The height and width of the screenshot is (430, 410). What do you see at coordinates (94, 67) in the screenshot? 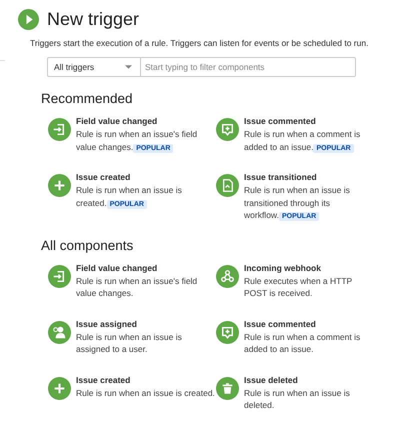
I see `trigger-type-dropdown: All triggers` at bounding box center [94, 67].